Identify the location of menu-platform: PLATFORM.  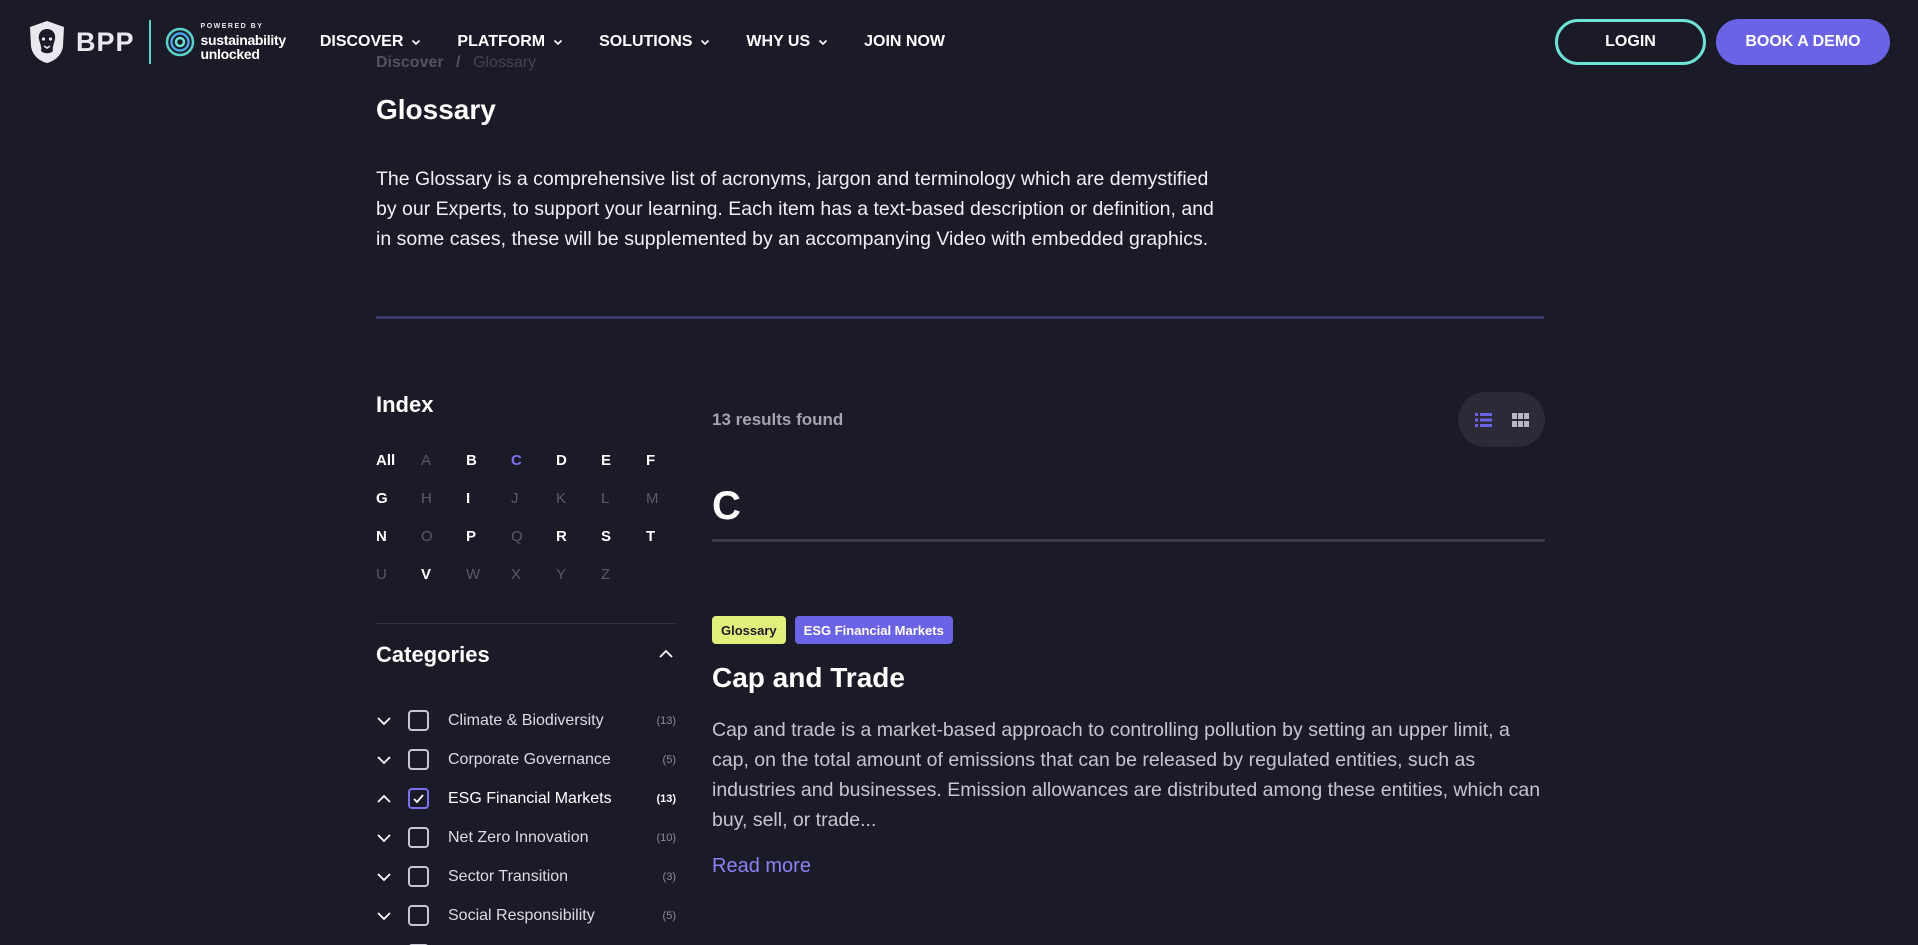
(519, 42).